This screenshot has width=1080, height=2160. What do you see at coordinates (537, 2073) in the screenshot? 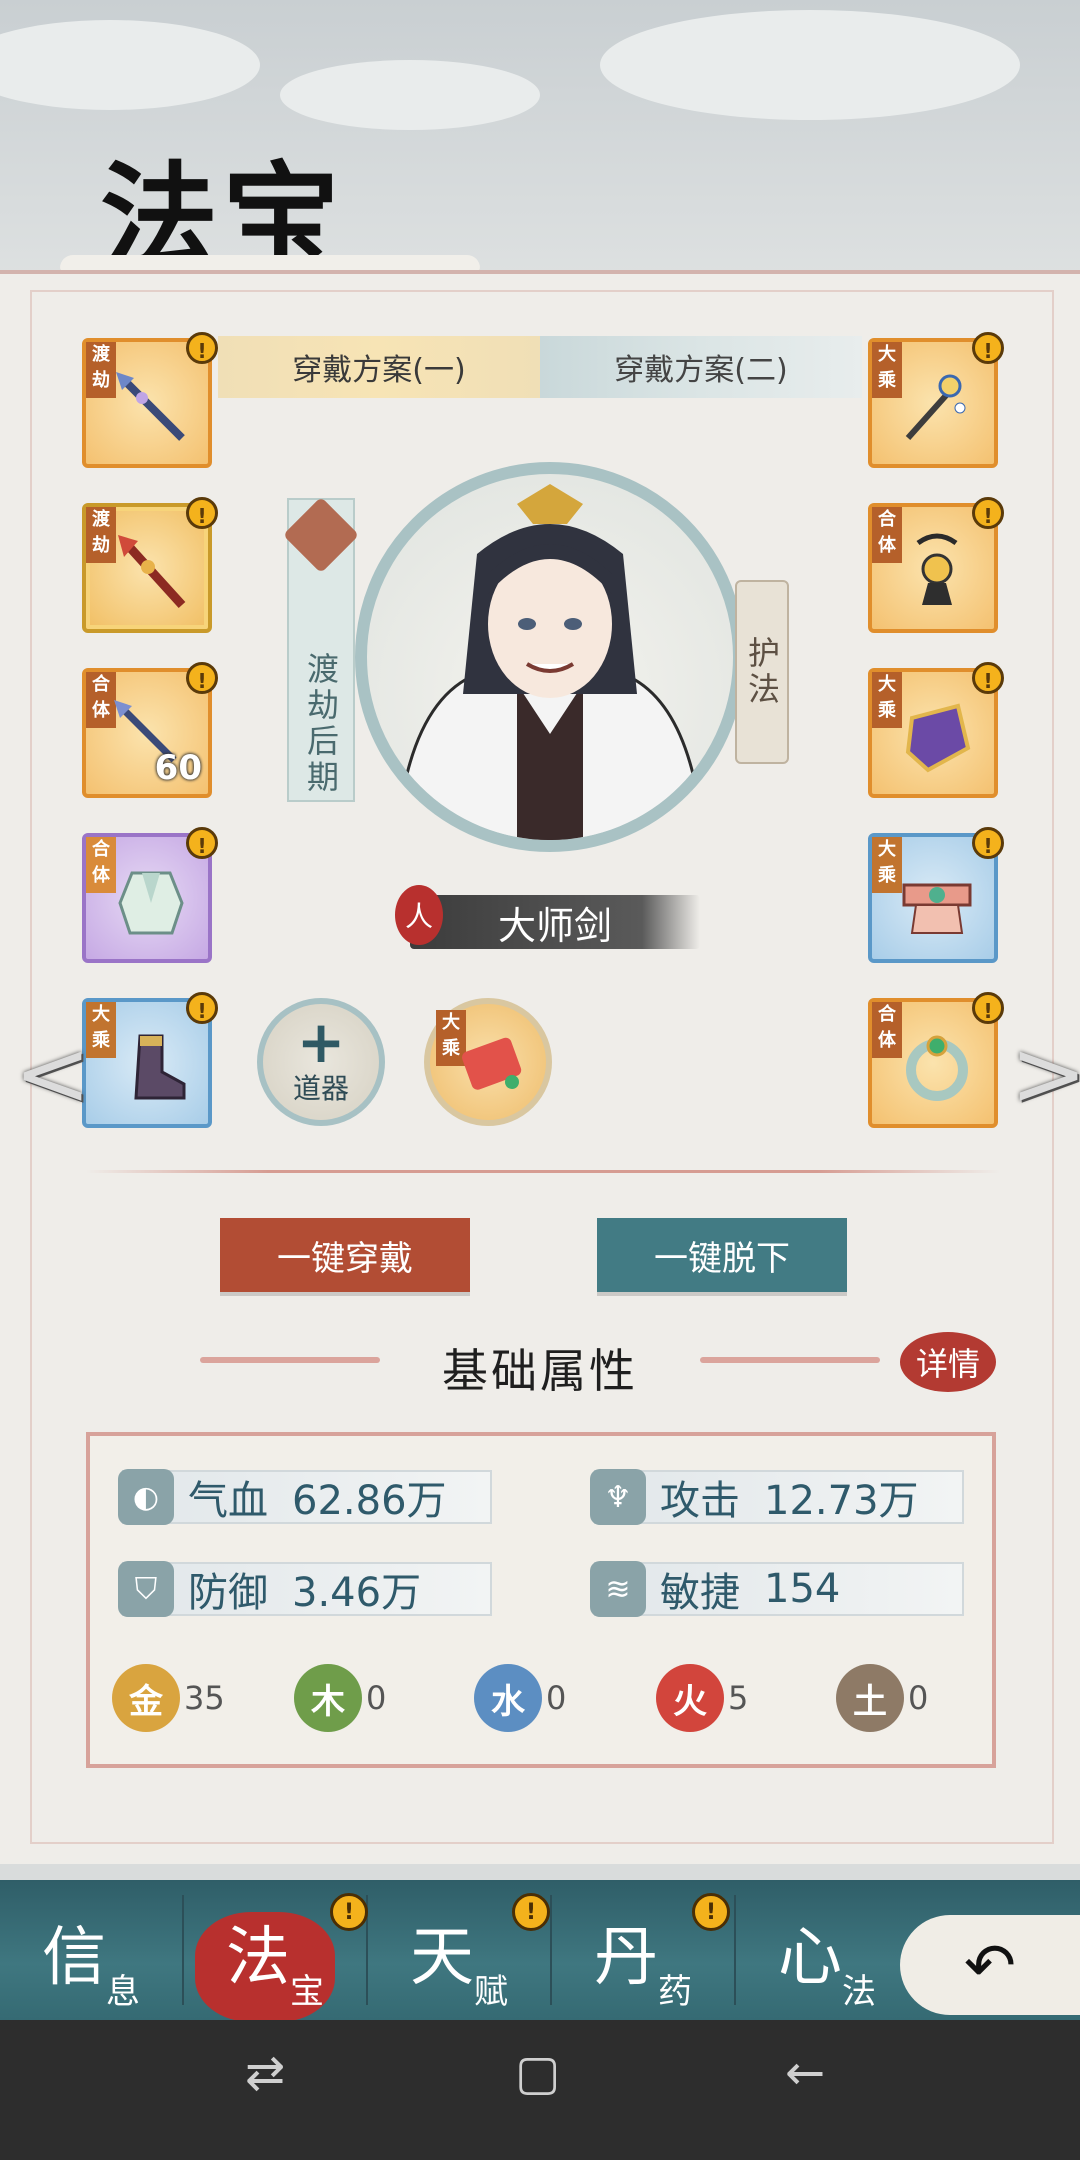
I see `home-icon: ▢` at bounding box center [537, 2073].